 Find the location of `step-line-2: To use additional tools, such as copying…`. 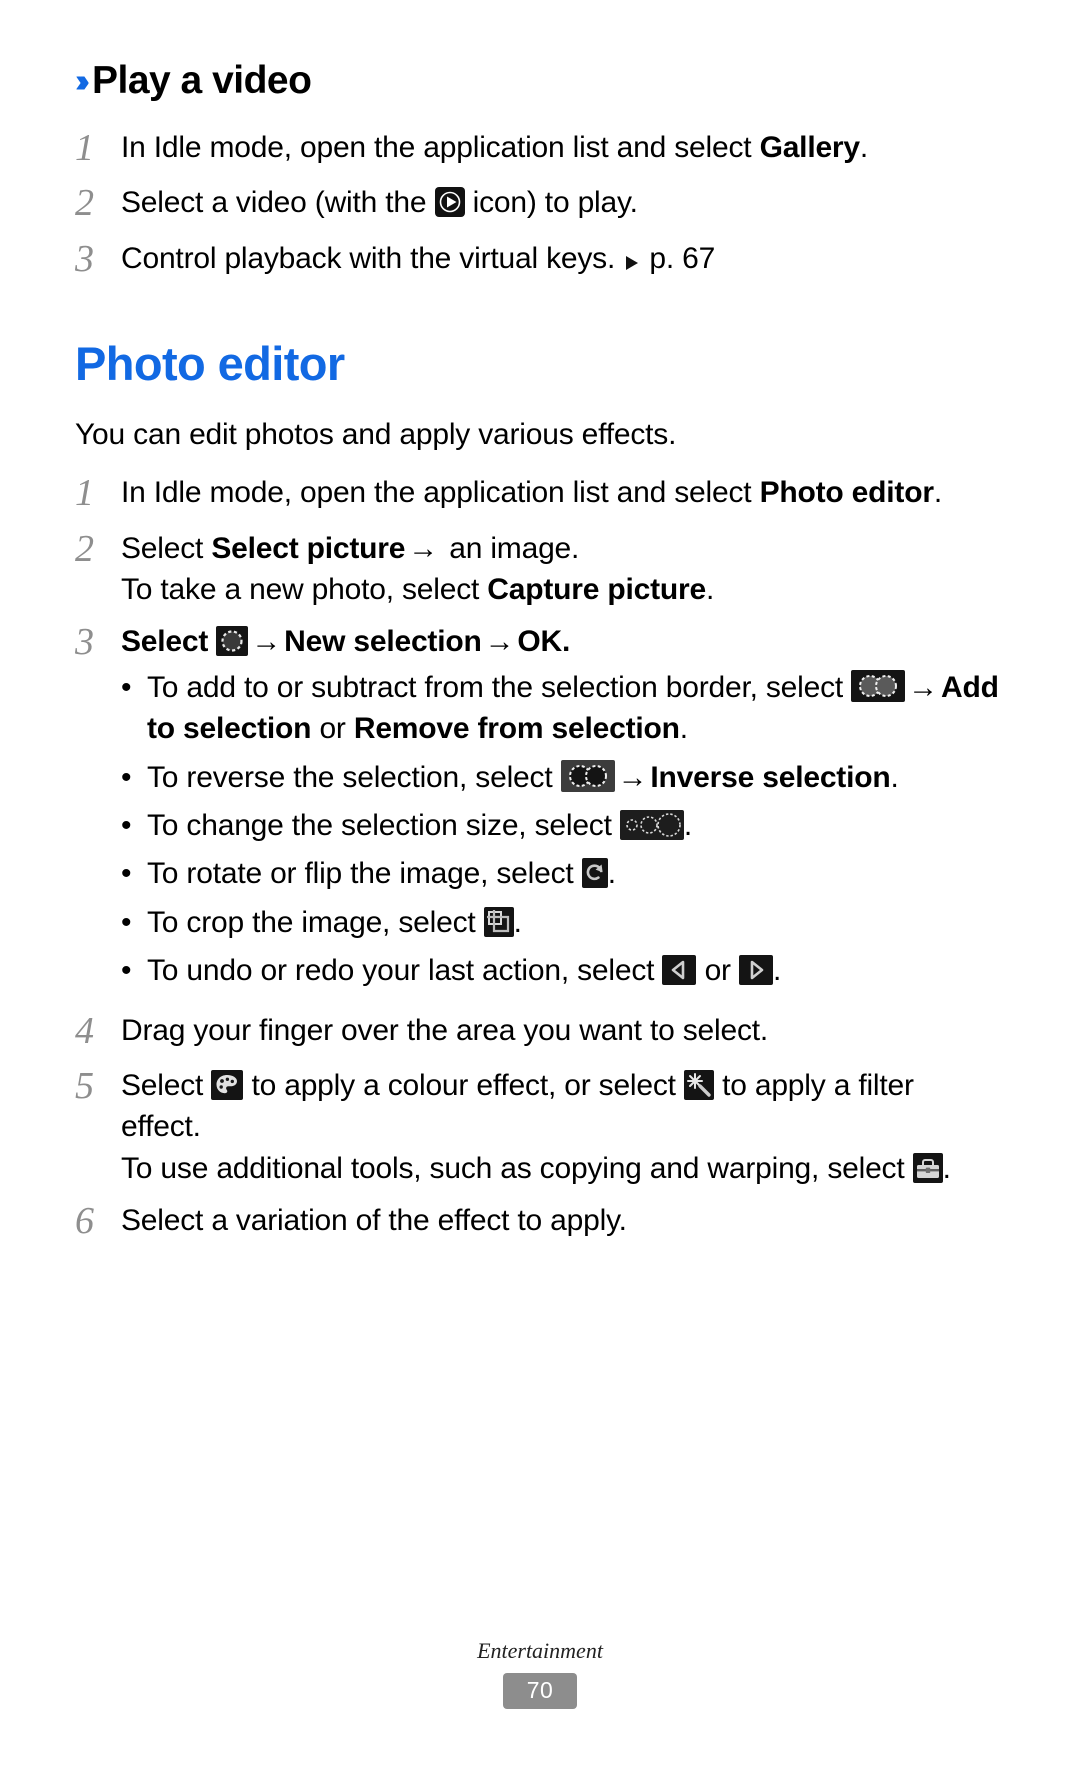

step-line-2: To use additional tools, such as copying… is located at coordinates (560, 1168).